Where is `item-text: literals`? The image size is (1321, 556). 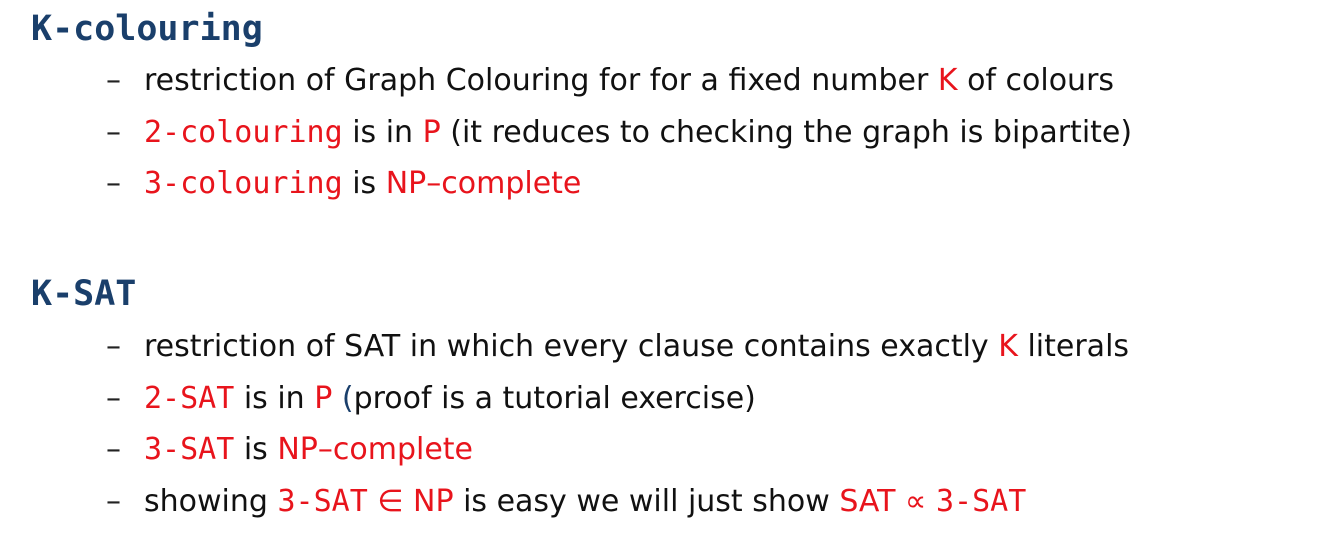
item-text: literals is located at coordinates (1073, 346).